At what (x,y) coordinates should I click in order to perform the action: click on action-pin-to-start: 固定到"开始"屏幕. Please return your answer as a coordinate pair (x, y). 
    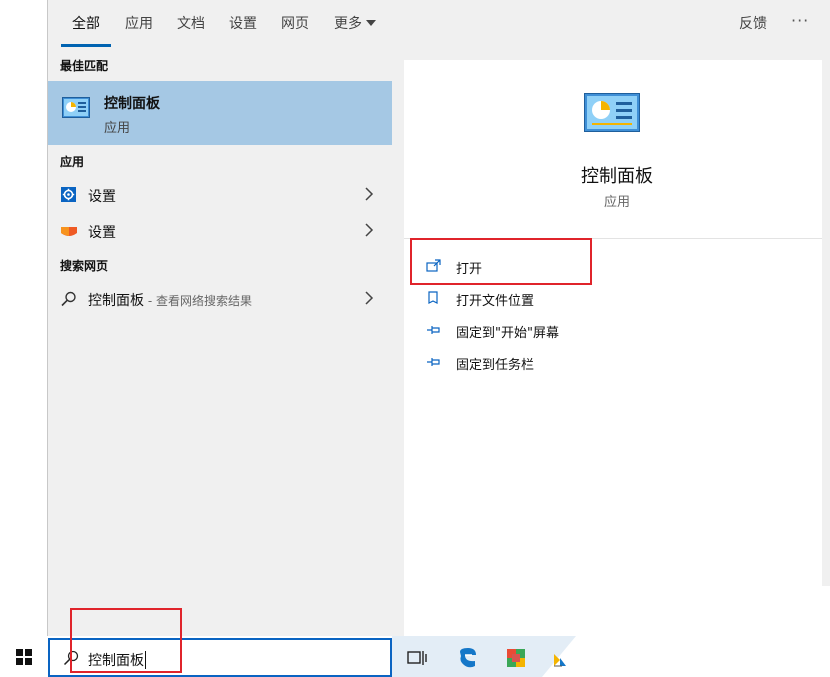
    Looking at the image, I should click on (576, 331).